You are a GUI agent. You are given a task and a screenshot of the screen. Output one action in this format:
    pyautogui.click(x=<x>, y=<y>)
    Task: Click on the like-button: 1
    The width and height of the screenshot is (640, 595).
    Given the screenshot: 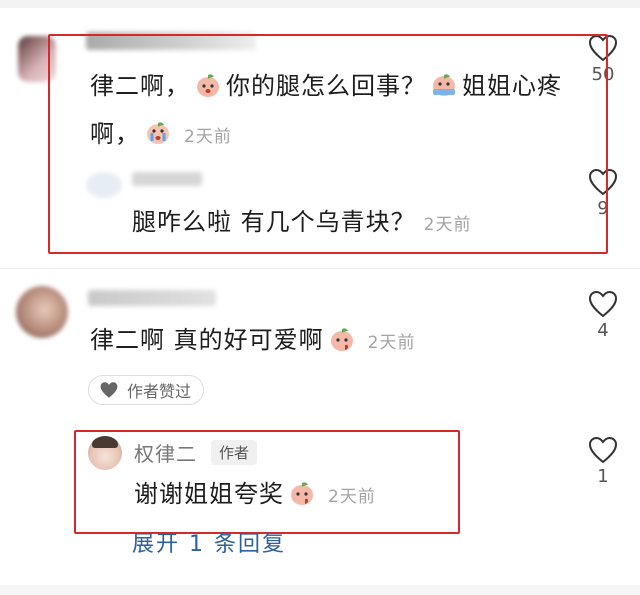 What is the action you would take?
    pyautogui.click(x=603, y=461)
    